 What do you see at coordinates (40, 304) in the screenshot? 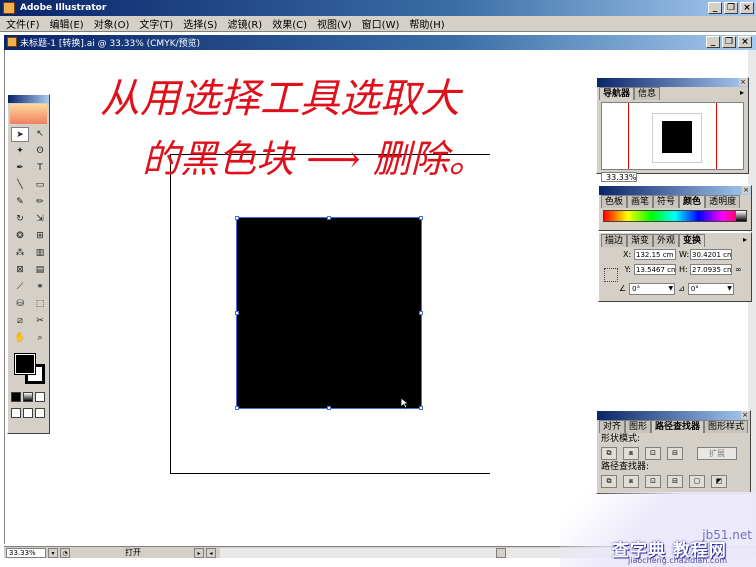
I see `live-paint-selection-tool-icon: ⬚` at bounding box center [40, 304].